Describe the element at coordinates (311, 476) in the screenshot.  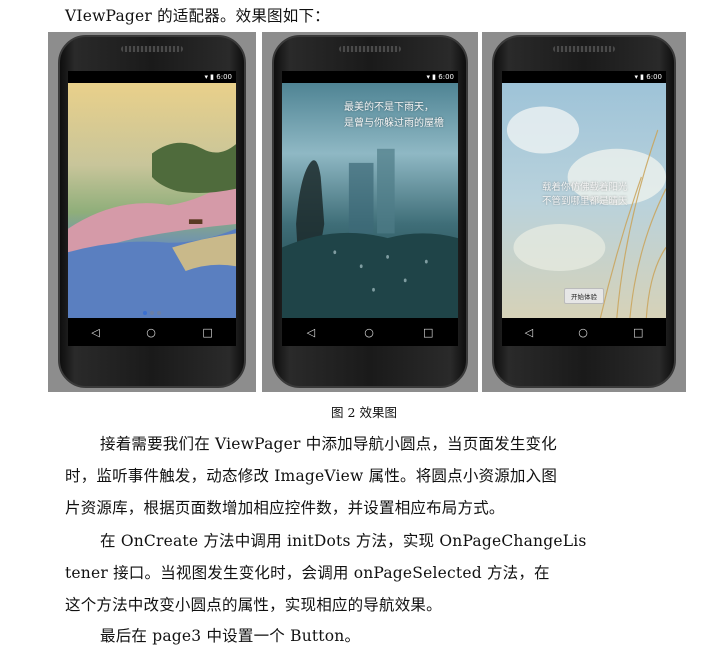
I see `paragraph-line: 时，监听事件触发，动态修改 ImageView 属性。将圆点小资源加入图` at that location.